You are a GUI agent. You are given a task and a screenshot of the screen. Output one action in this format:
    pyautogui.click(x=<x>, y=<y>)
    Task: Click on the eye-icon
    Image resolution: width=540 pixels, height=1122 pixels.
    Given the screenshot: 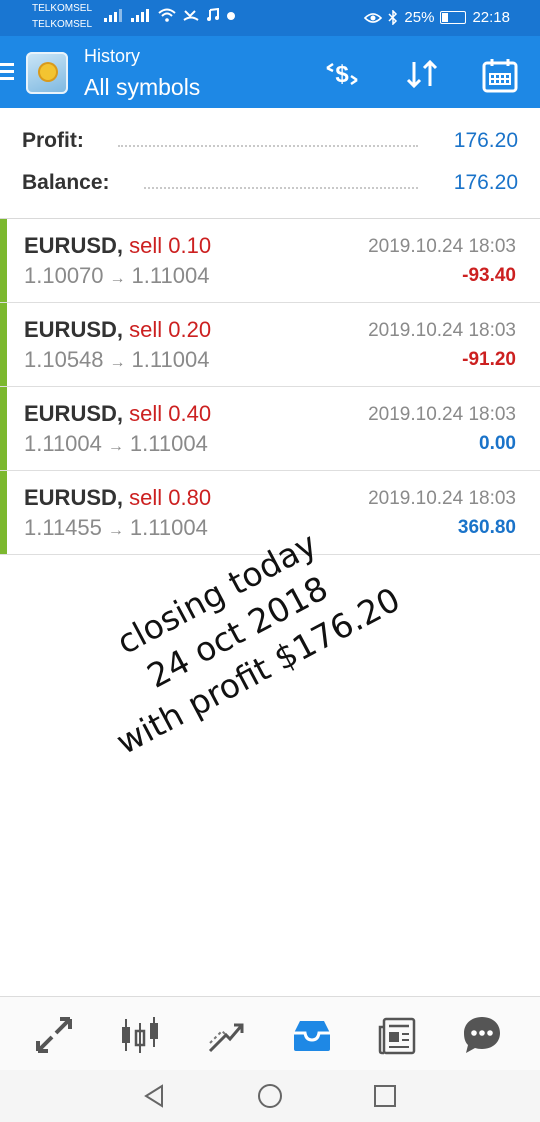 What is the action you would take?
    pyautogui.click(x=373, y=17)
    